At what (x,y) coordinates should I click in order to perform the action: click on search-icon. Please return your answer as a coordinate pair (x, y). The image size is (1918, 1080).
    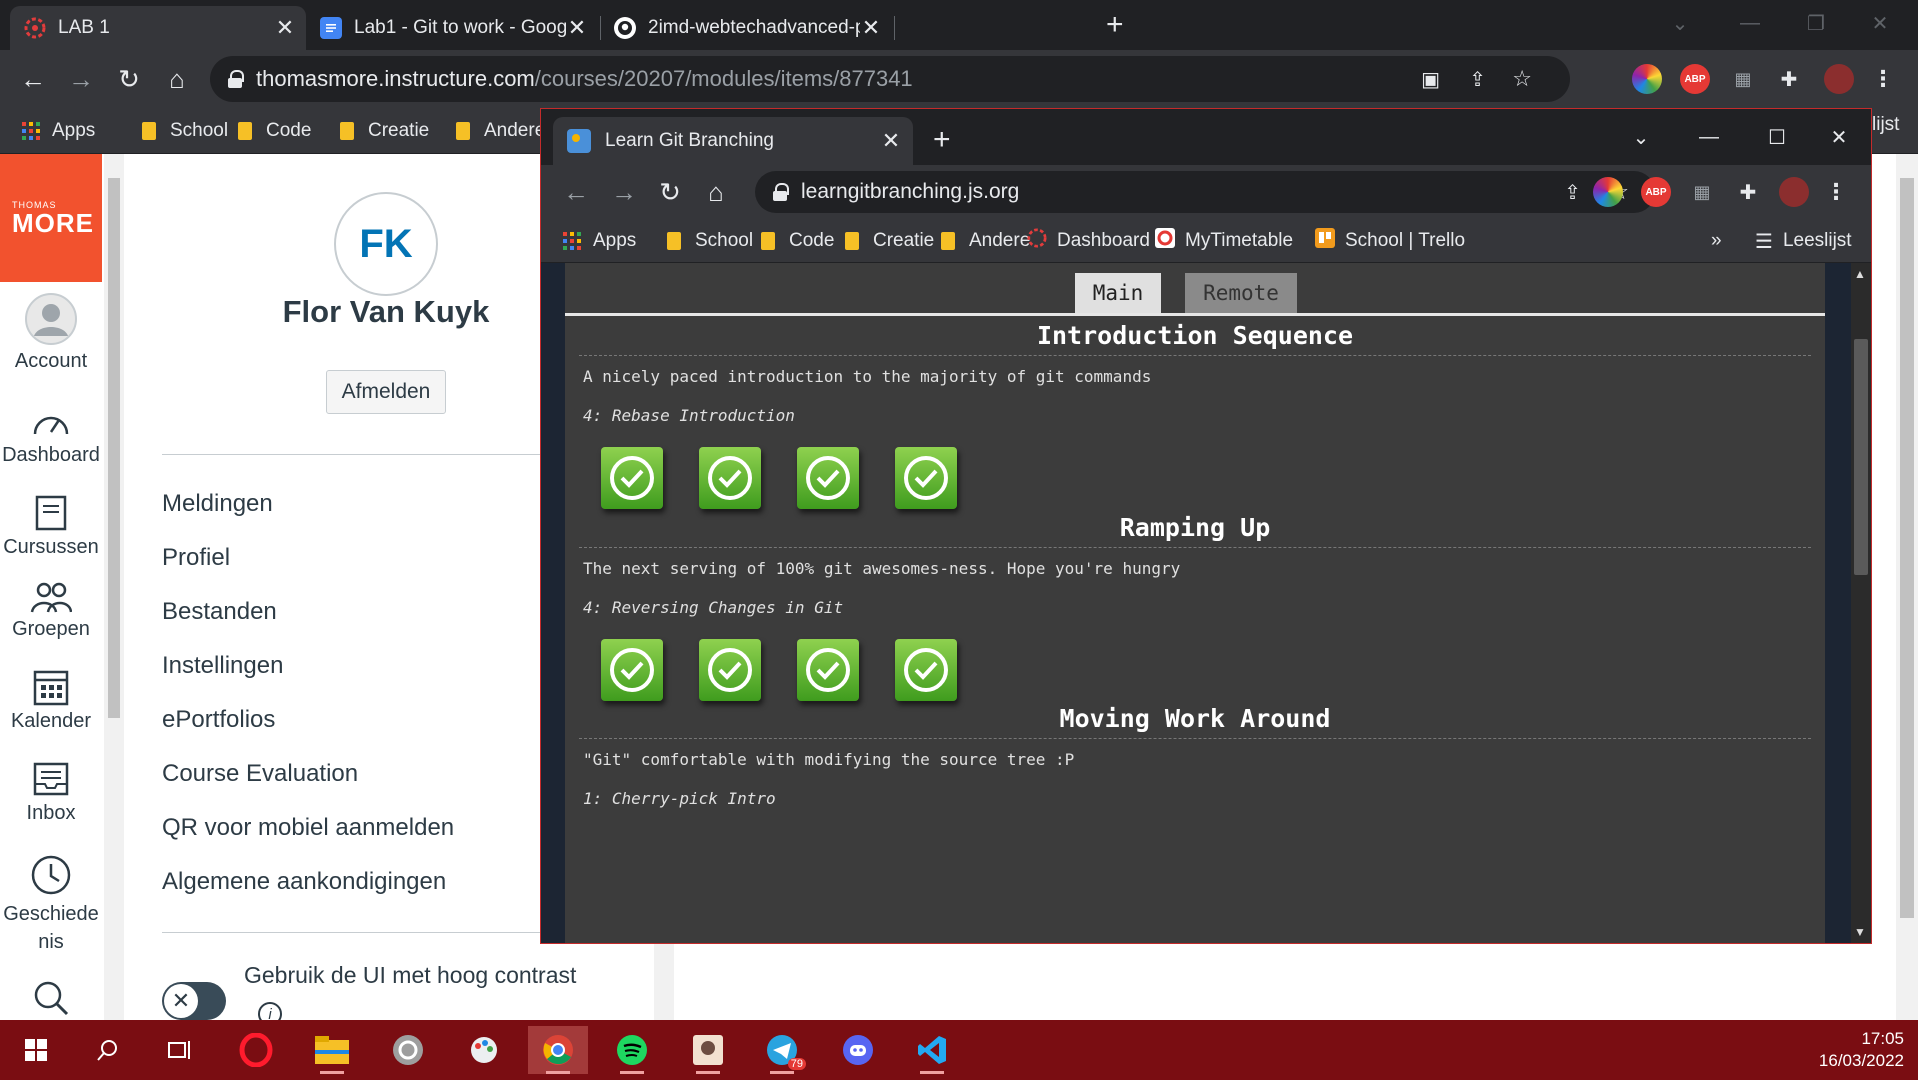
    Looking at the image, I should click on (108, 1050).